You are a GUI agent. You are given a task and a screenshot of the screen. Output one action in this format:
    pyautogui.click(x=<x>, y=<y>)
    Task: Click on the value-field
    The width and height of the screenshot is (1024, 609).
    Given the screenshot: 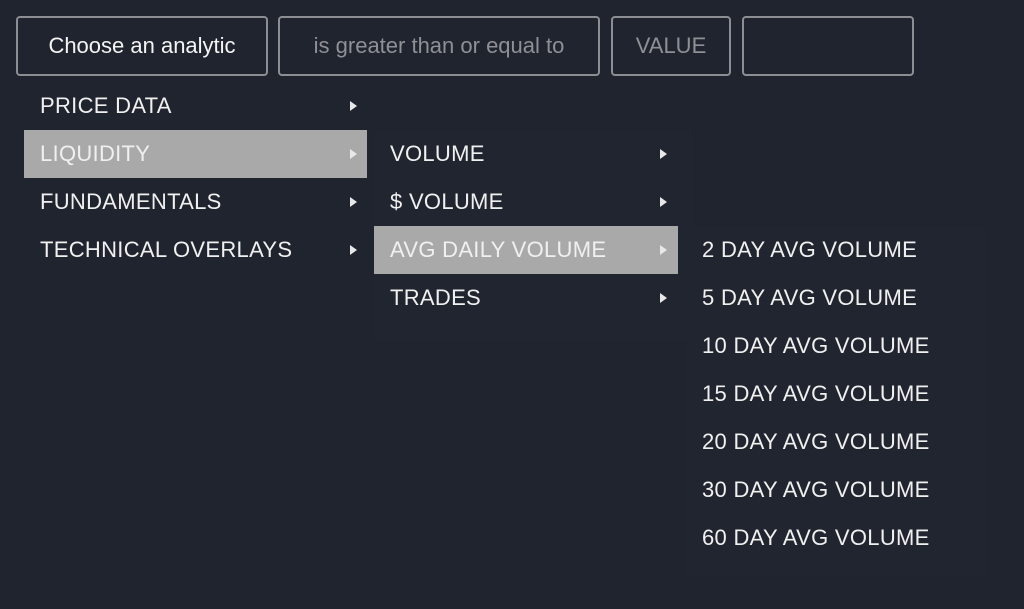 What is the action you would take?
    pyautogui.click(x=828, y=46)
    